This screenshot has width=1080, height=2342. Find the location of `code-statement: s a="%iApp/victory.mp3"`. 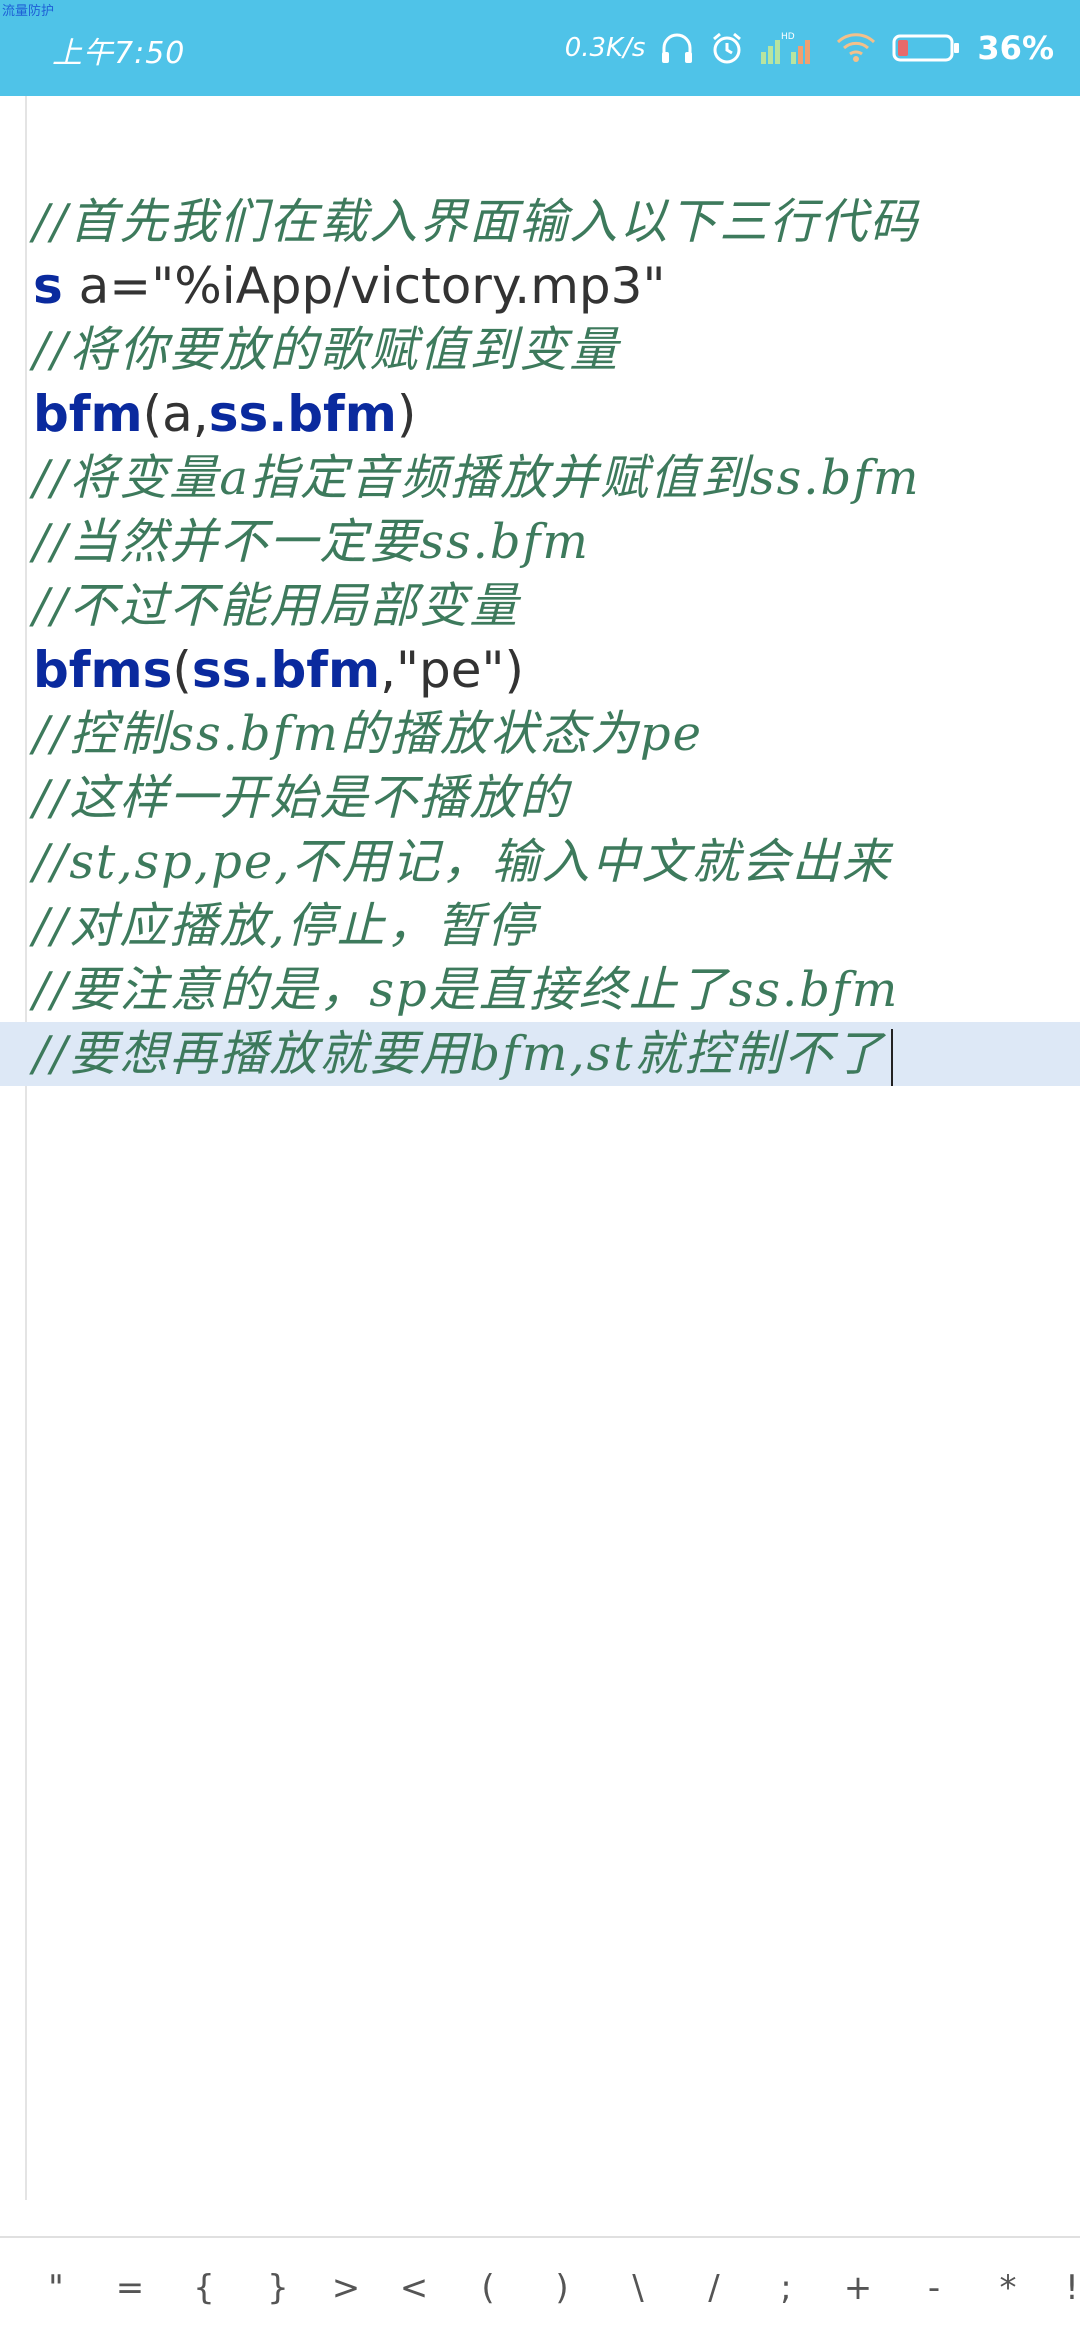

code-statement: s a="%iApp/victory.mp3" is located at coordinates (349, 286).